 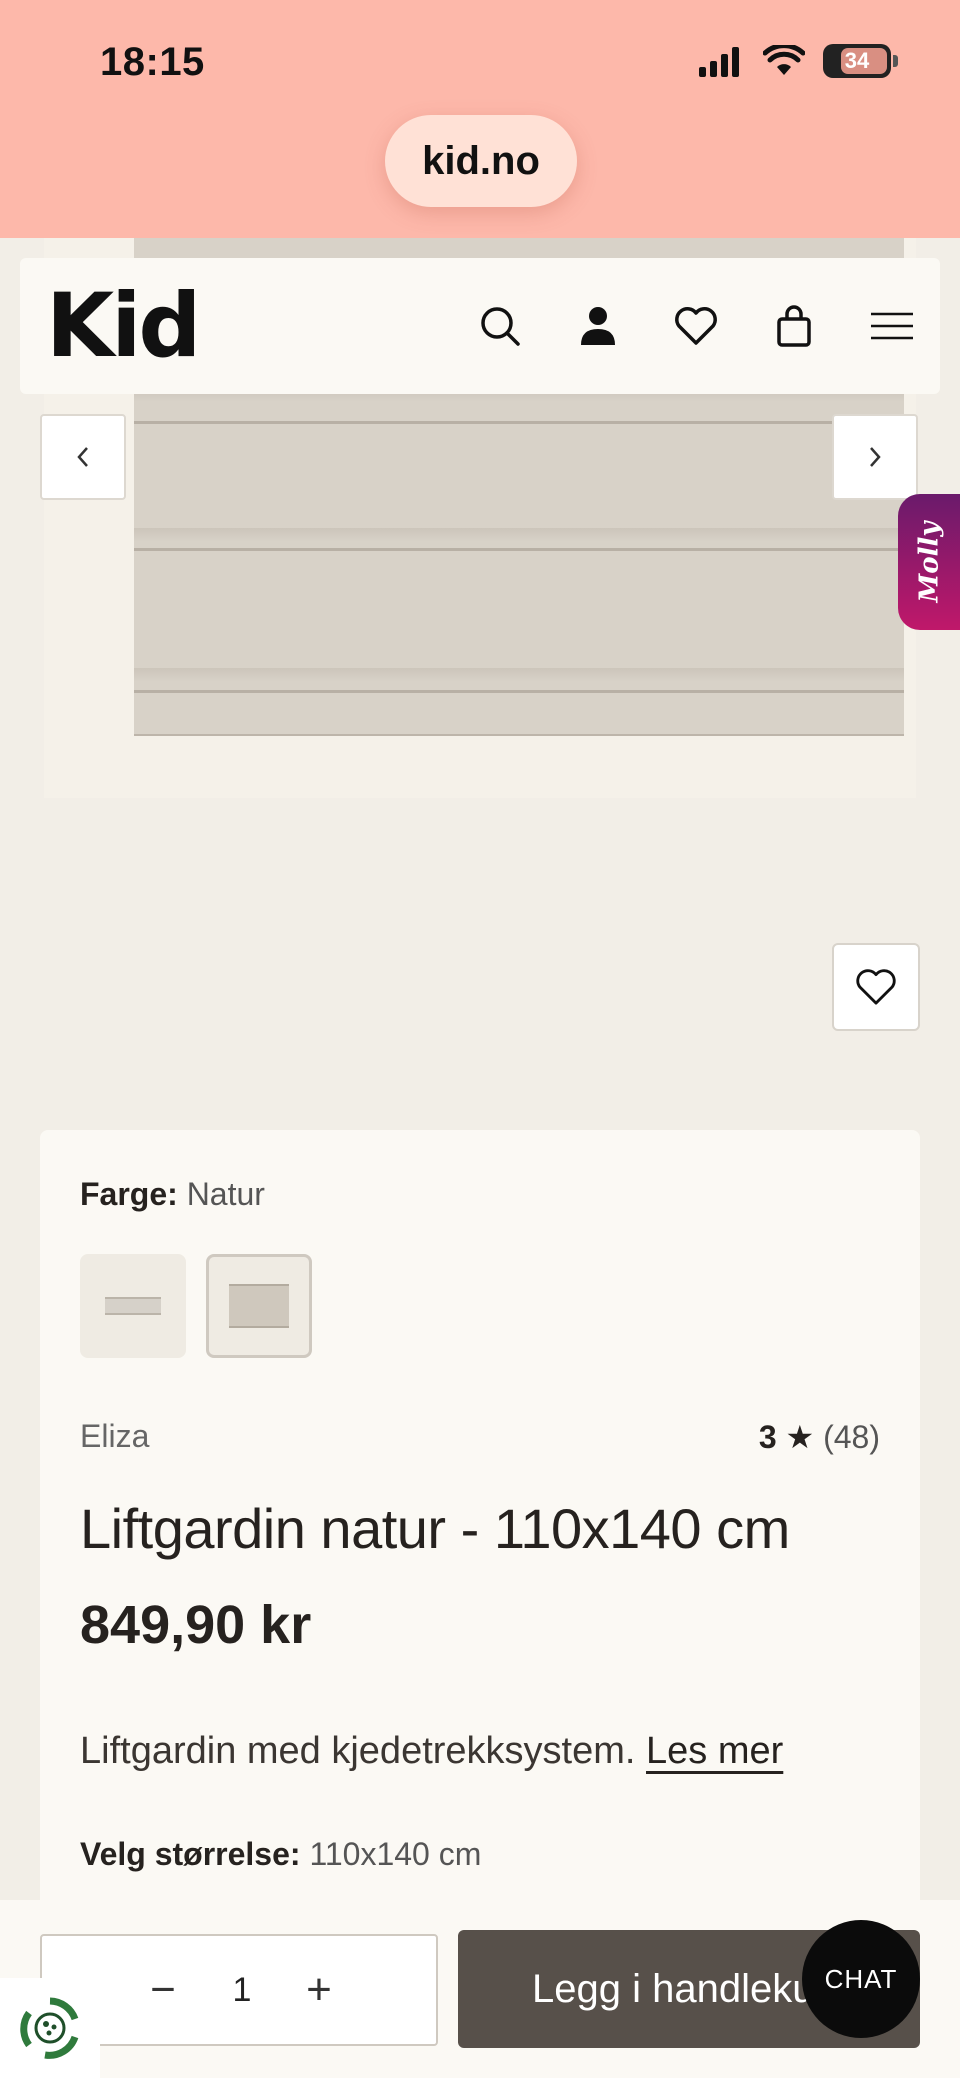 What do you see at coordinates (851, 1437) in the screenshot?
I see `rating-count: (48)` at bounding box center [851, 1437].